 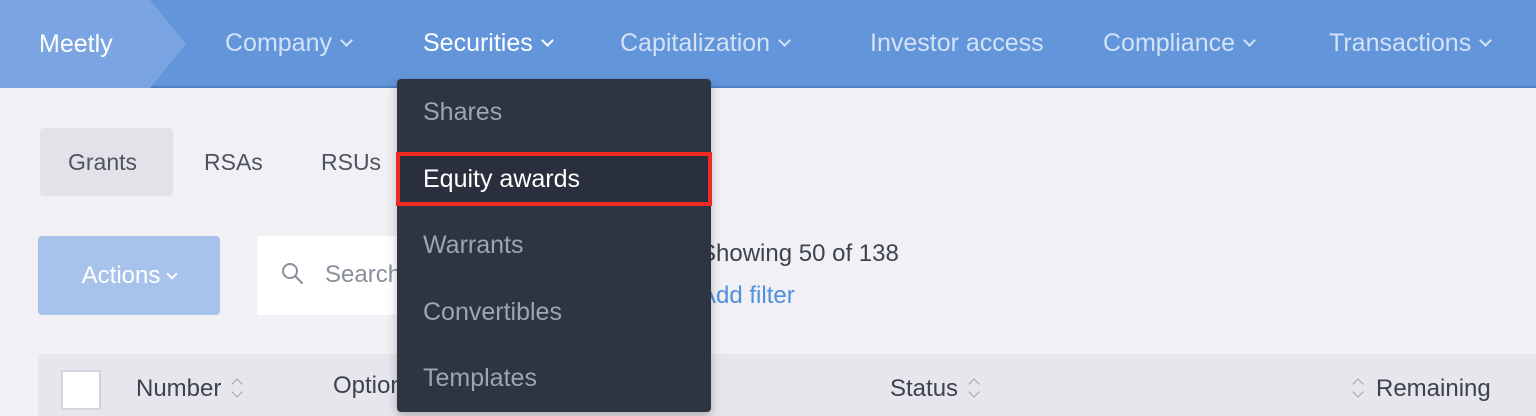 What do you see at coordinates (1400, 43) in the screenshot?
I see `nav-item-label: Transactions` at bounding box center [1400, 43].